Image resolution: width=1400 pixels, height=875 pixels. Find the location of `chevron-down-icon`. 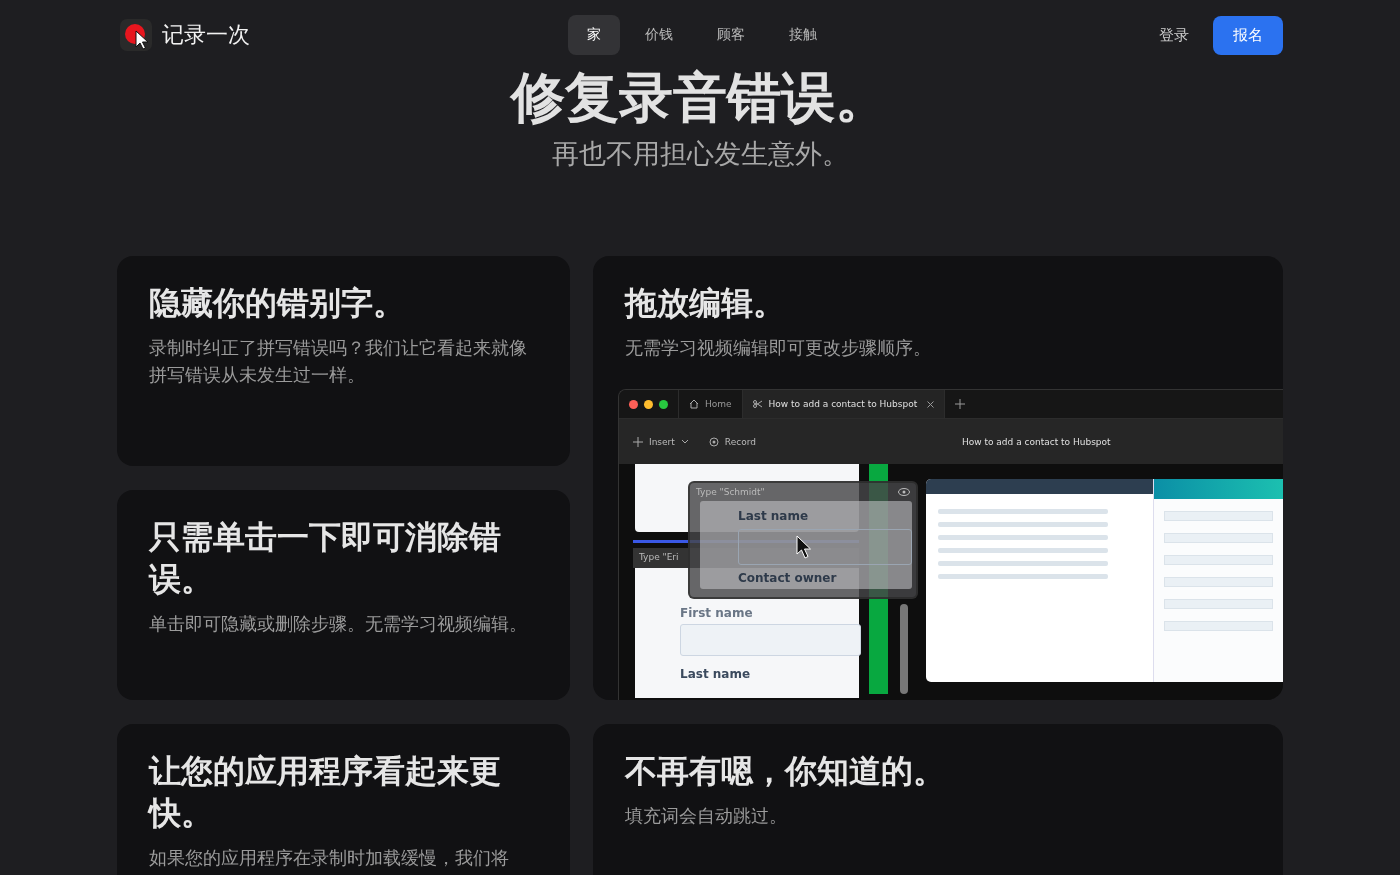

chevron-down-icon is located at coordinates (684, 441).